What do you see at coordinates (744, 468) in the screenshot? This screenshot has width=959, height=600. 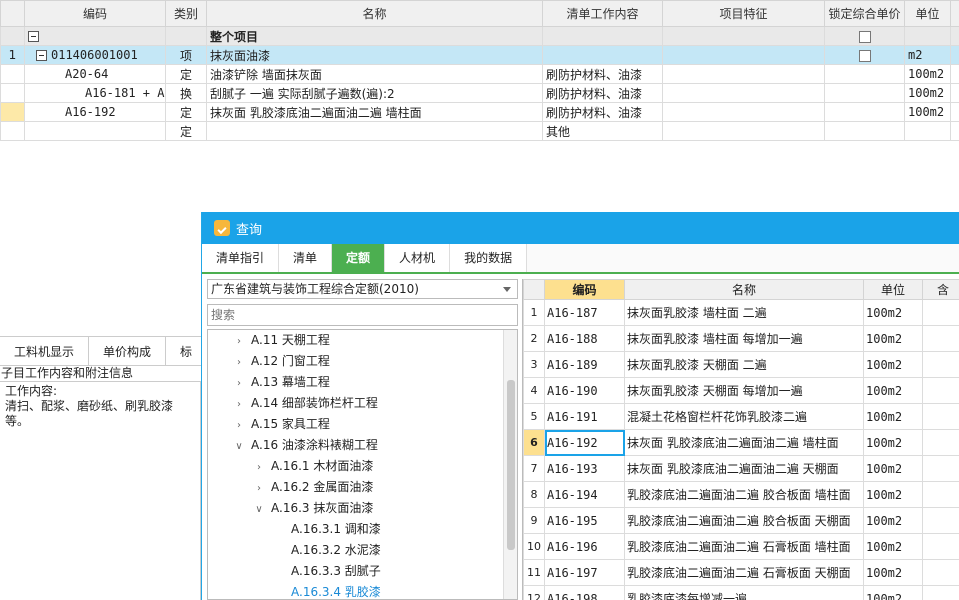 I see `quota-name-cell: 抹灰面 乳胶漆底油二遍面油二遍 天棚面` at bounding box center [744, 468].